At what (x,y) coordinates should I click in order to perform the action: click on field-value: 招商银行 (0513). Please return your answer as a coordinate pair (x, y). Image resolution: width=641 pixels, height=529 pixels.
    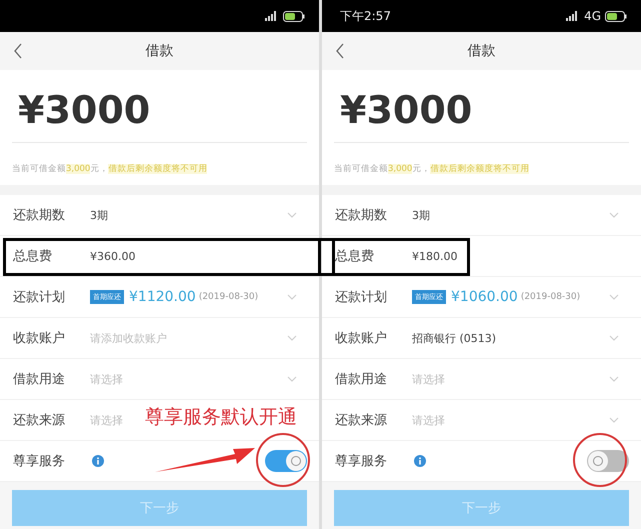
    Looking at the image, I should click on (454, 338).